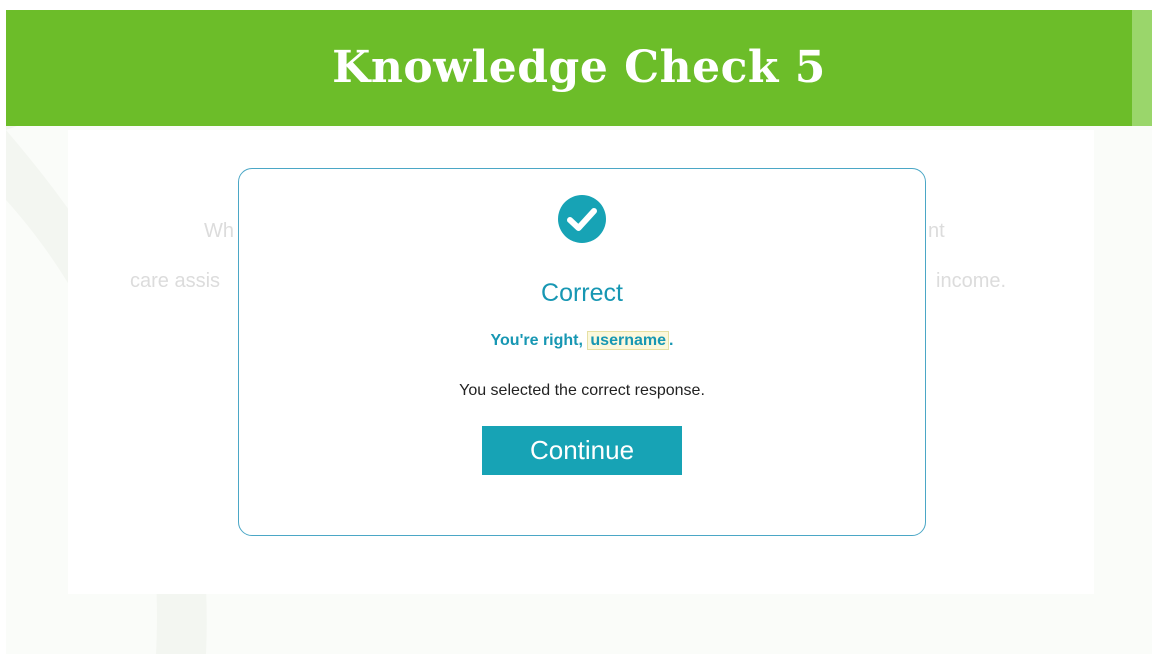  What do you see at coordinates (936, 231) in the screenshot?
I see `question-fragment: nt` at bounding box center [936, 231].